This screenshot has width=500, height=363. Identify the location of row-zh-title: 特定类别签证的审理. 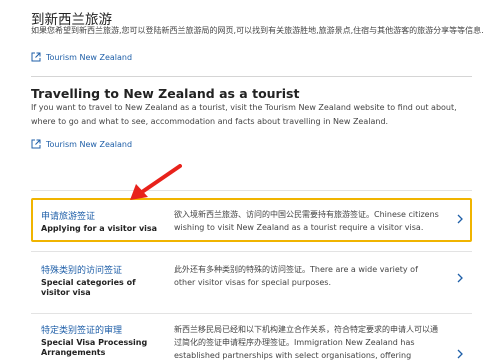
(101, 329).